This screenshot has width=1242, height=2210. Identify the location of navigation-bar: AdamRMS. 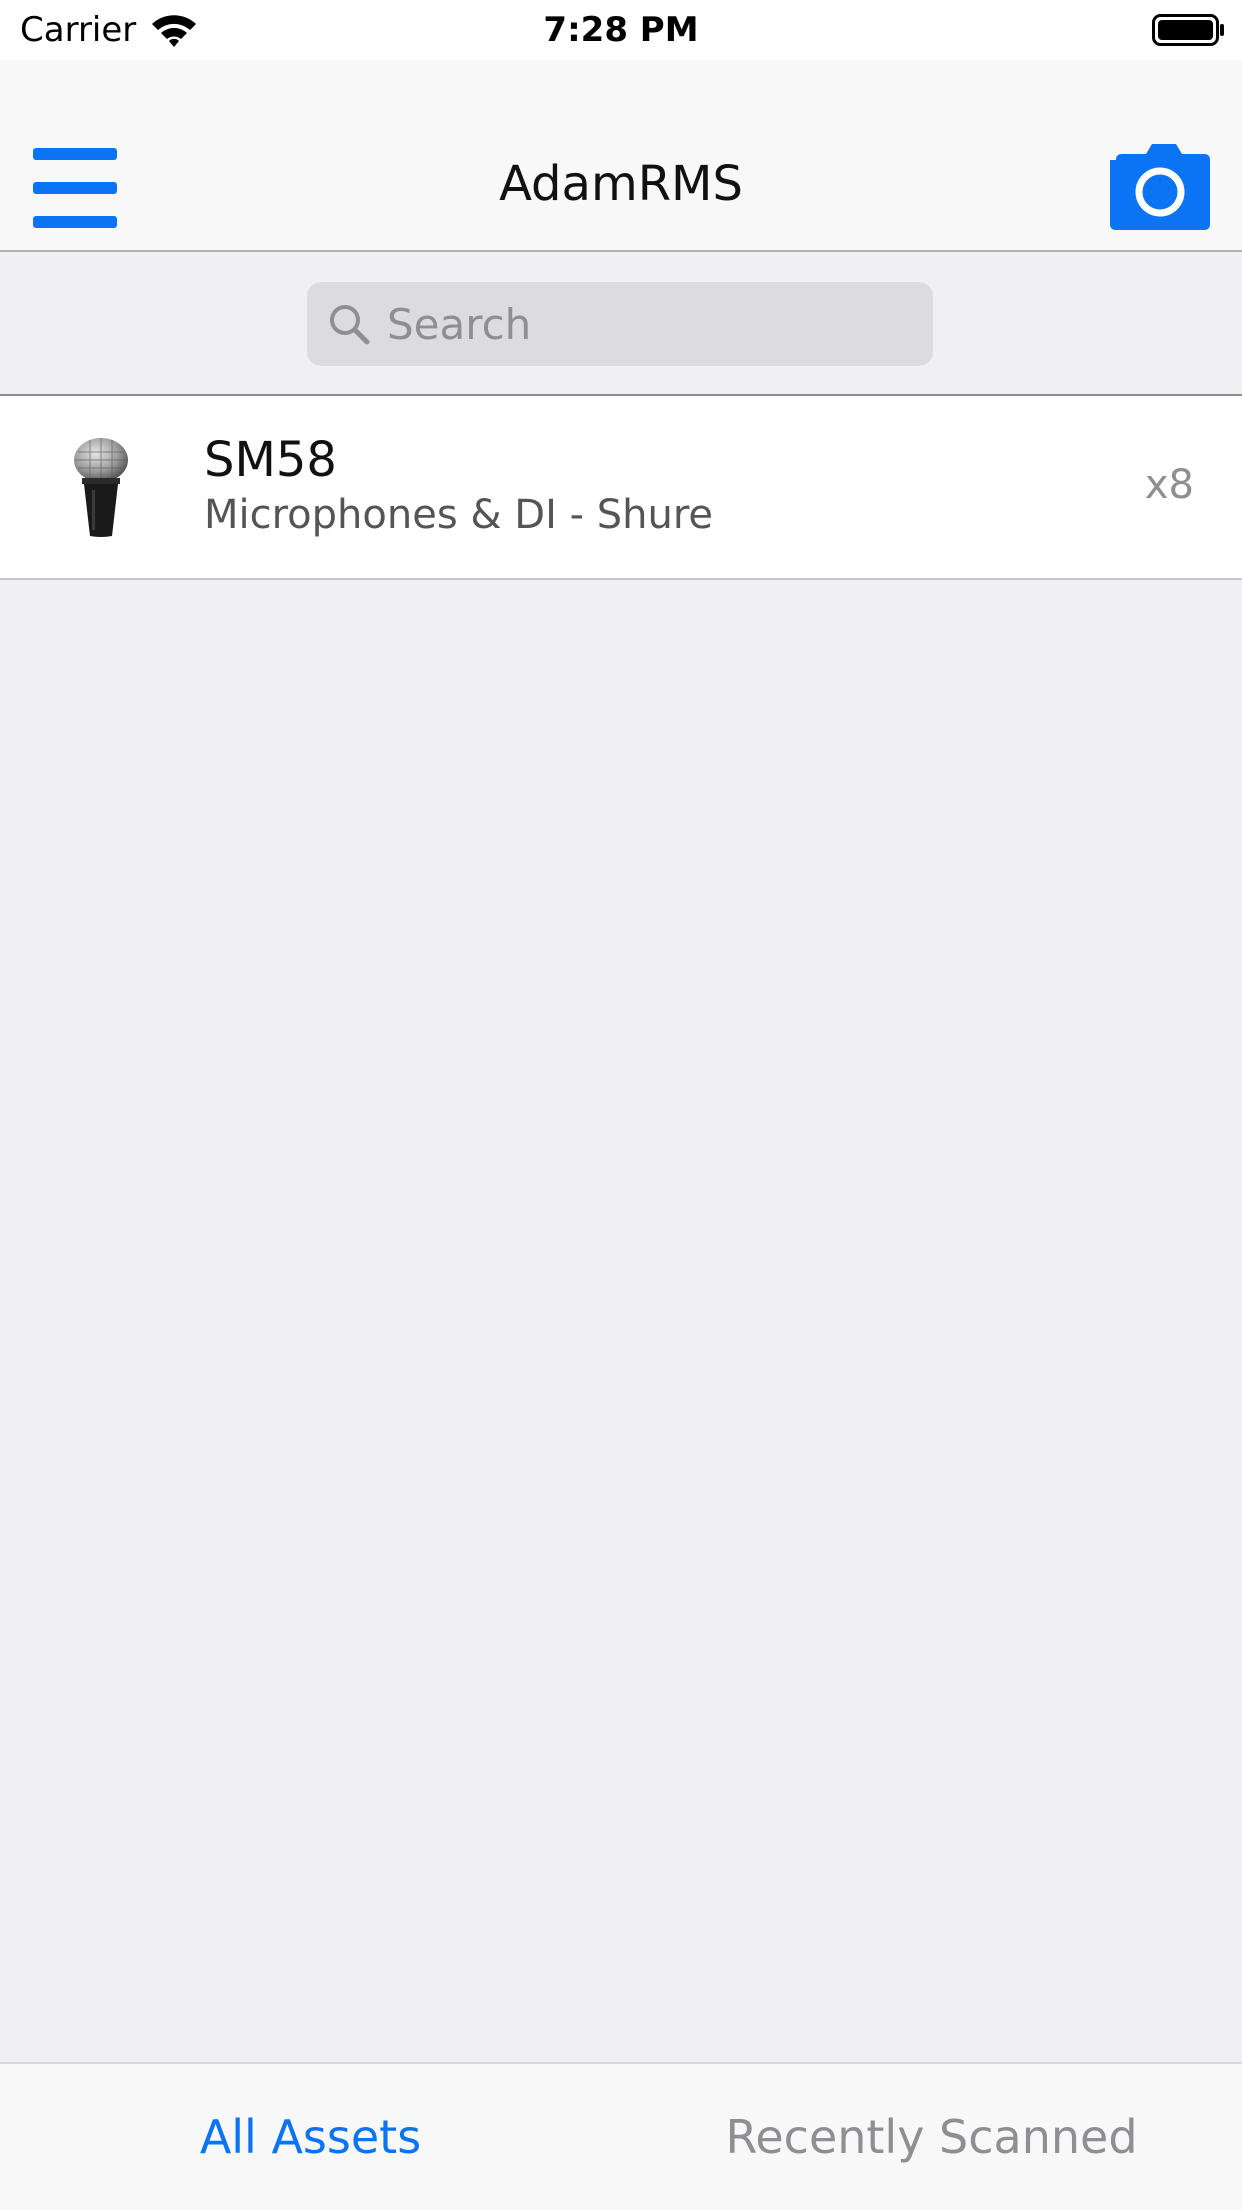
(621, 156).